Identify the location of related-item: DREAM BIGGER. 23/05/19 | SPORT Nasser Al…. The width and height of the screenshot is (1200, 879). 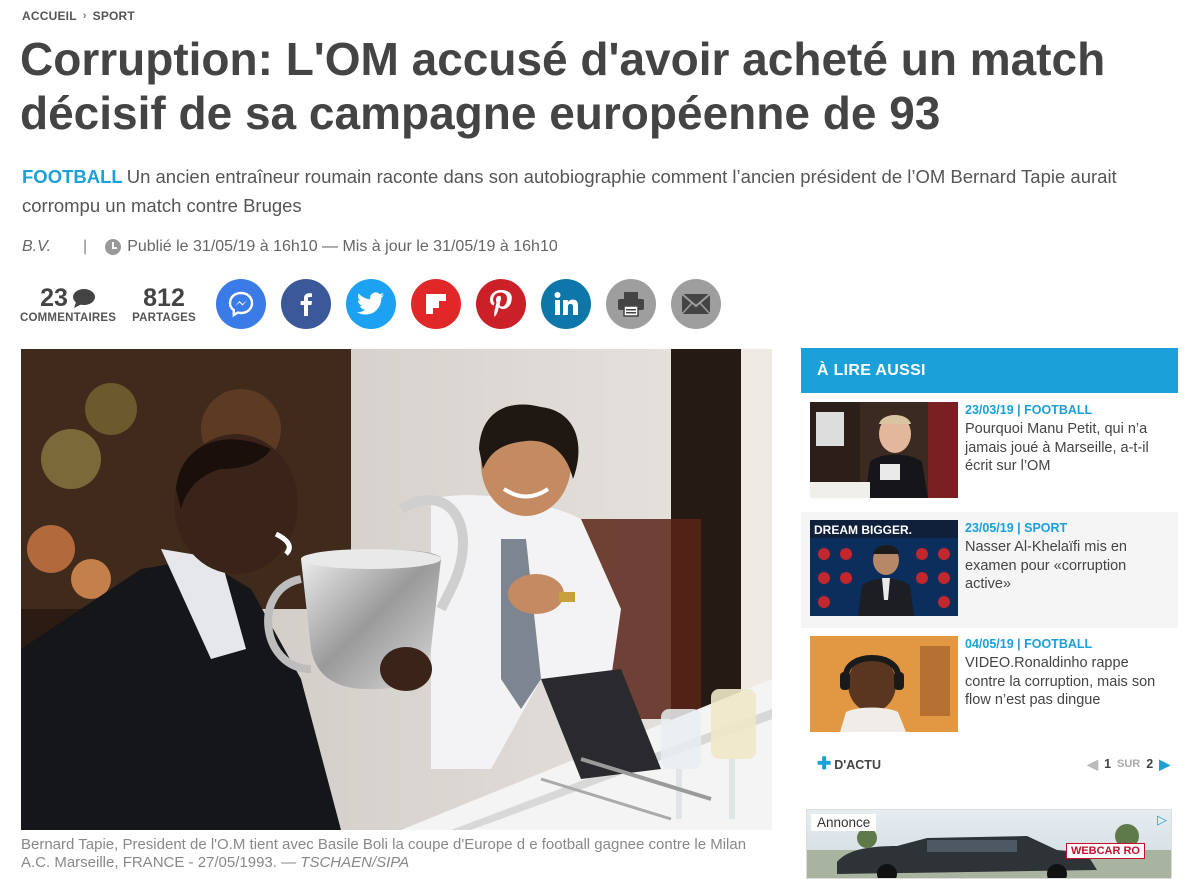
(989, 570).